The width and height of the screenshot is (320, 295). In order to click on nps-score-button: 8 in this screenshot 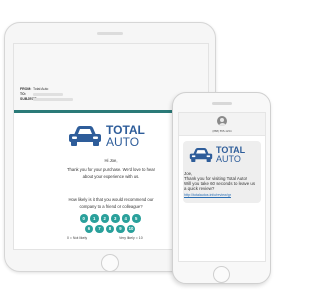, I will do `click(110, 228)`.